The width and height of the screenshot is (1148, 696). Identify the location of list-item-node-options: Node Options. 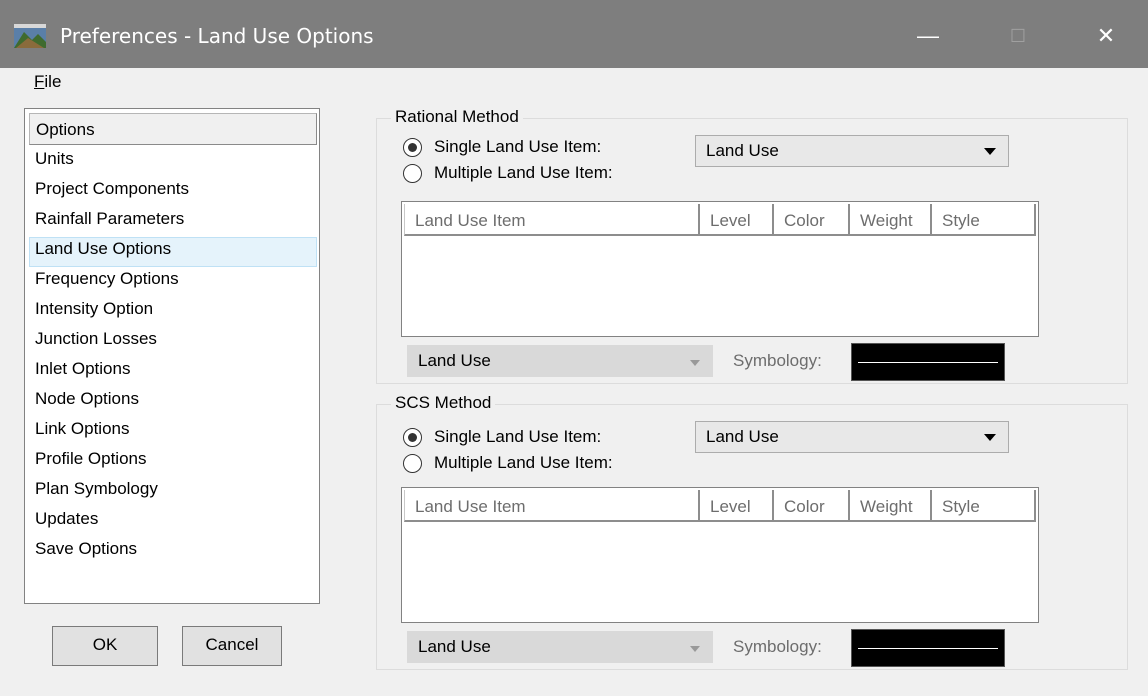
(173, 402).